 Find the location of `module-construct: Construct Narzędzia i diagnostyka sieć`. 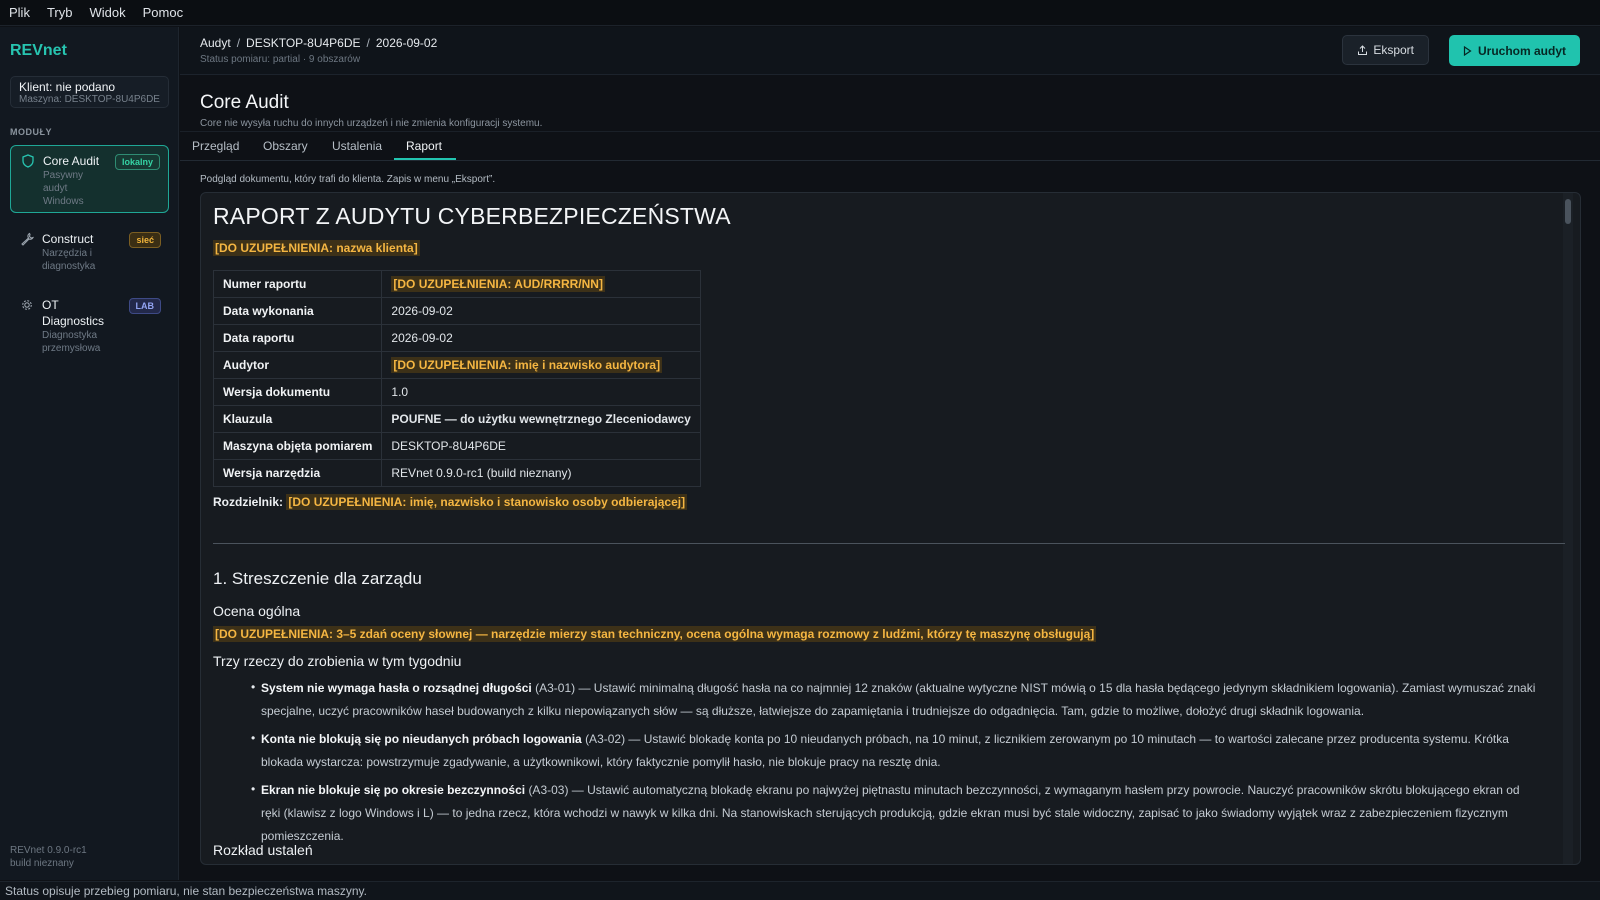

module-construct: Construct Narzędzia i diagnostyka sieć is located at coordinates (89, 252).